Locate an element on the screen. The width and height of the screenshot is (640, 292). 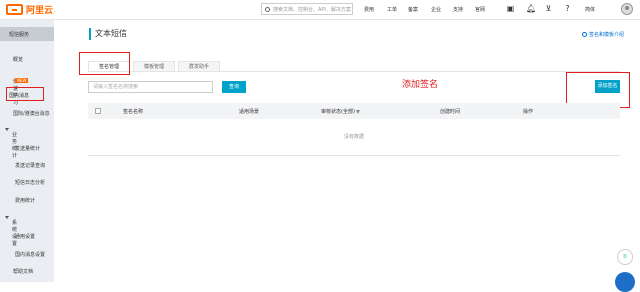
signature-search-input: 请输入签名名称搜索 is located at coordinates (150, 87).